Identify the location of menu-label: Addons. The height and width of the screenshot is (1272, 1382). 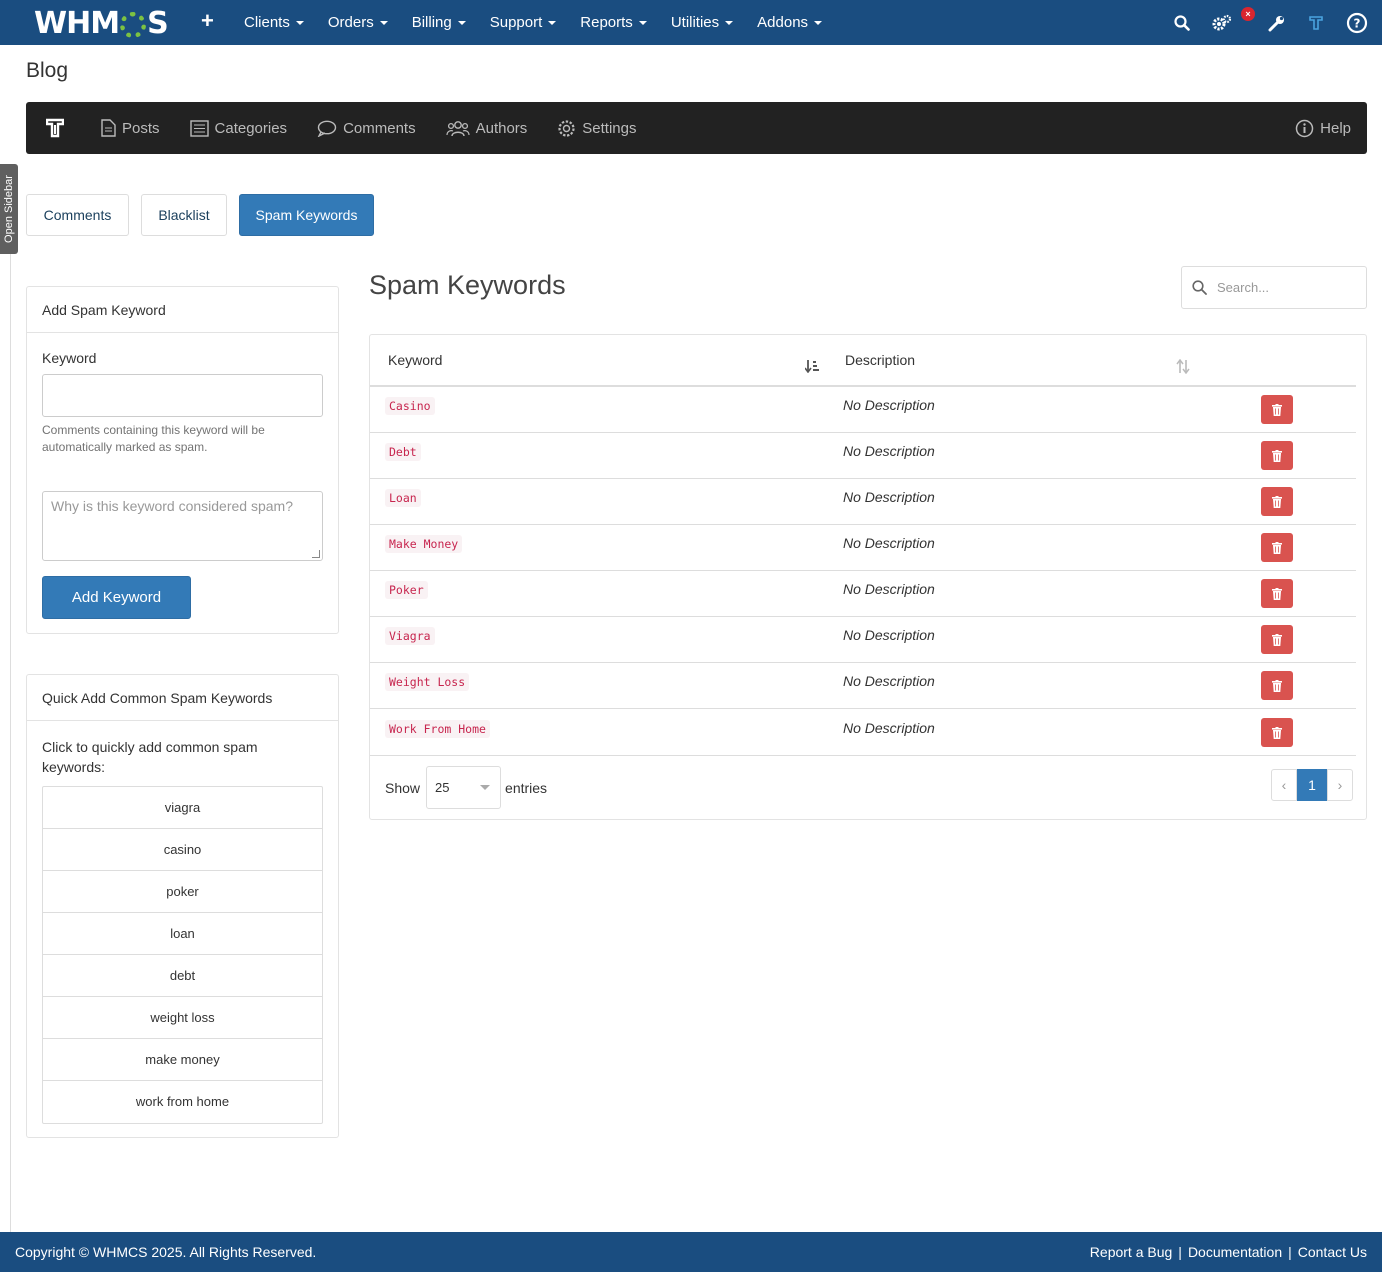
(783, 22).